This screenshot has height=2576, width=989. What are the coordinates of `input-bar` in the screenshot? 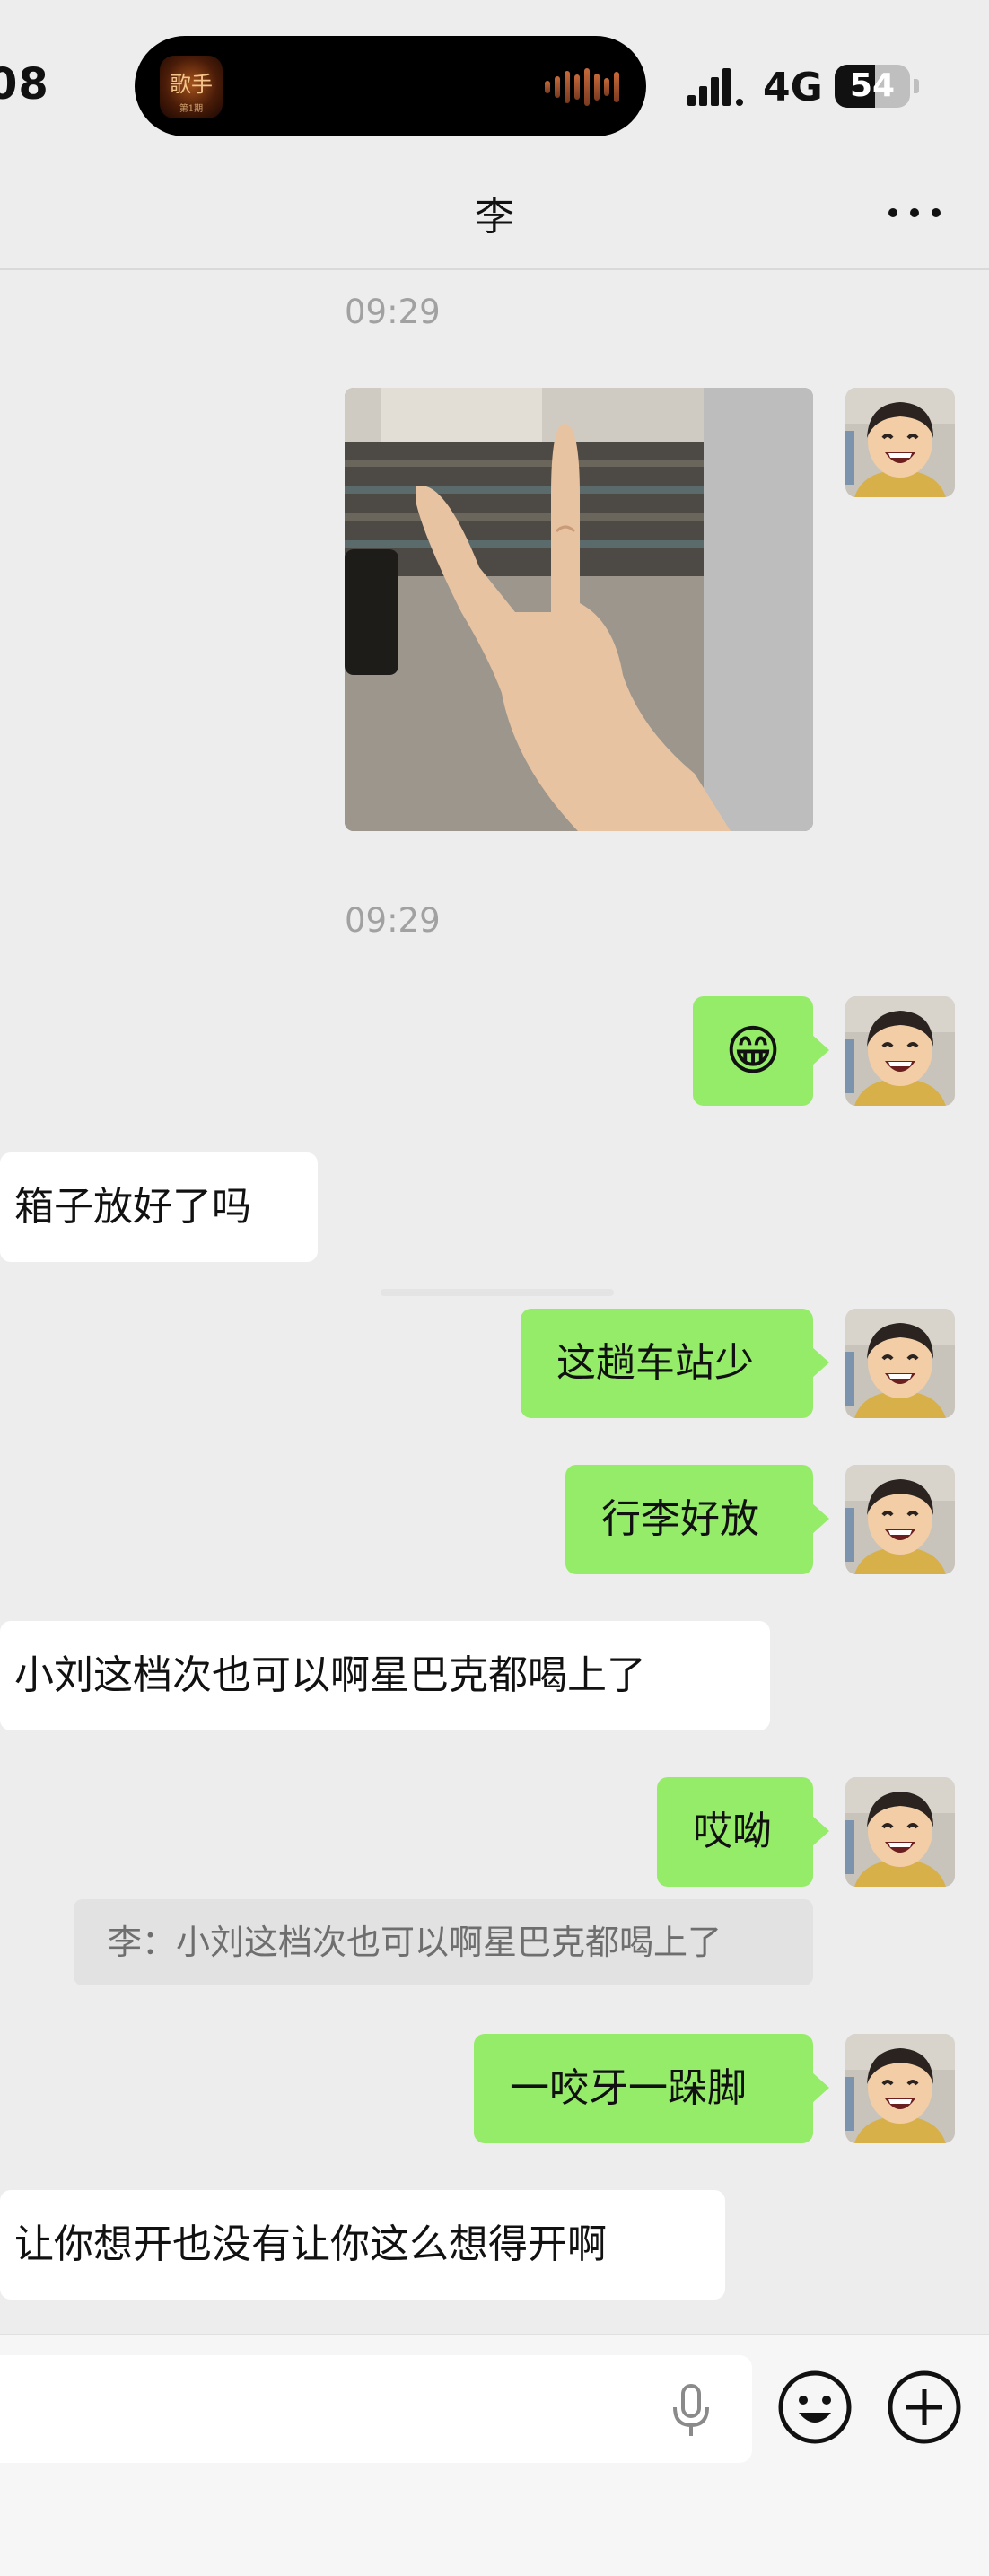 It's located at (494, 2455).